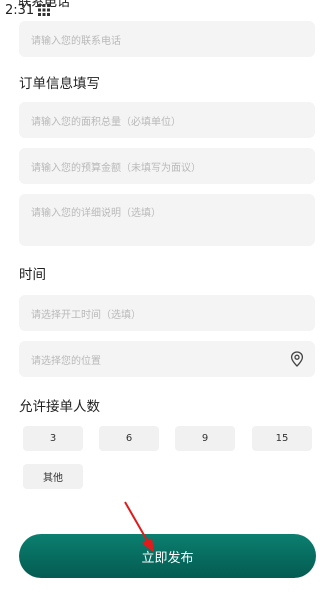 This screenshot has height=600, width=332. I want to click on contact-phone-placeholder: 请输入您的联系电话, so click(76, 41).